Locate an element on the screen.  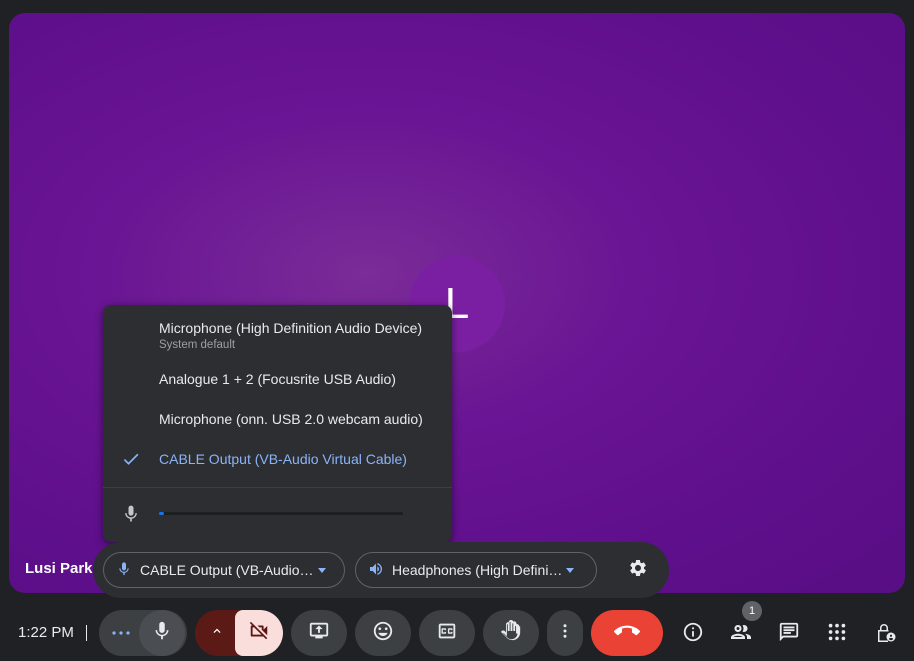
toggle-mic-button is located at coordinates (162, 633).